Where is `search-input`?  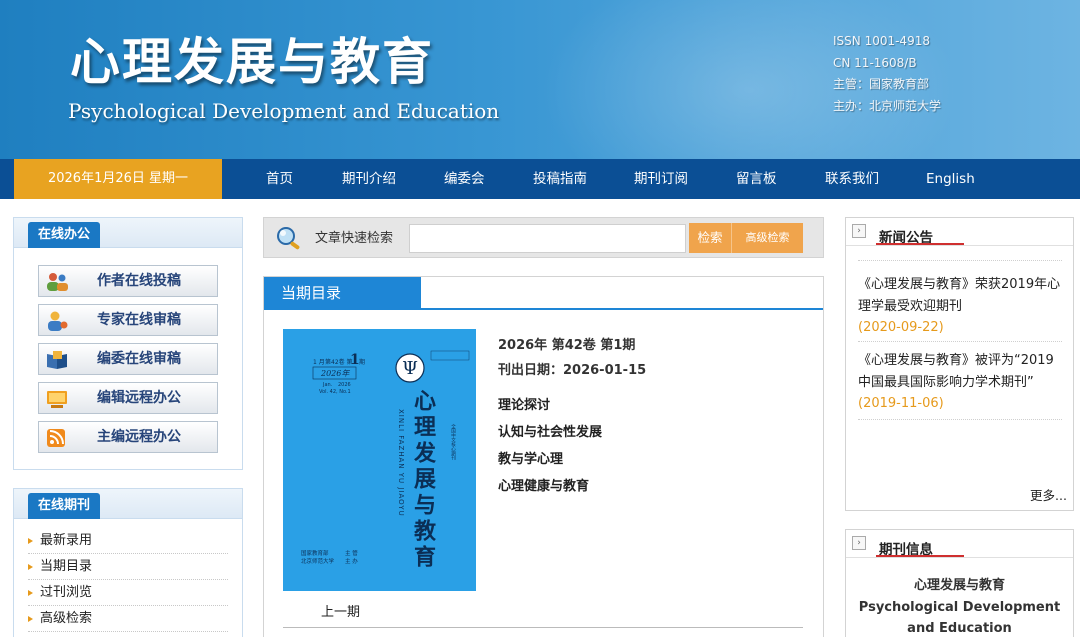 search-input is located at coordinates (547, 238).